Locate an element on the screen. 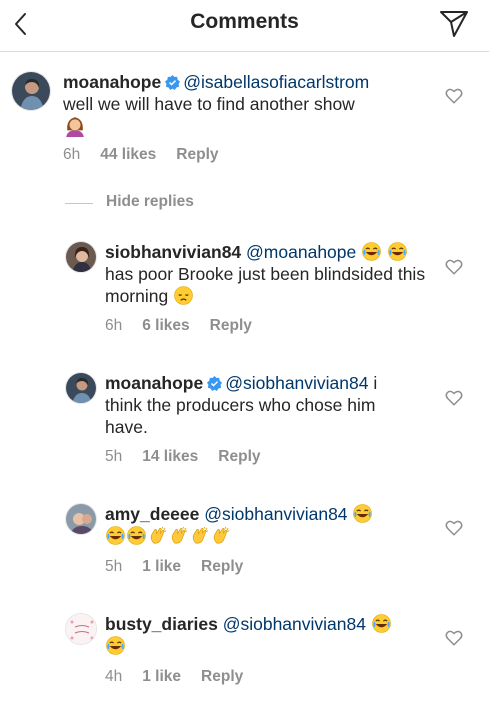 The width and height of the screenshot is (489, 706). comment-time: 4h is located at coordinates (114, 676).